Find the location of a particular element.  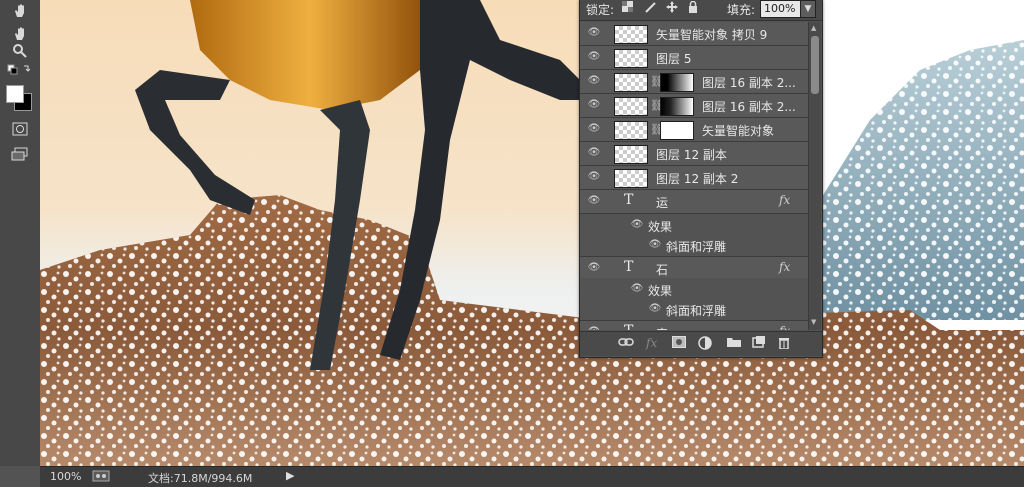

text-layer-row: 👁 T 来 fx is located at coordinates (694, 325).